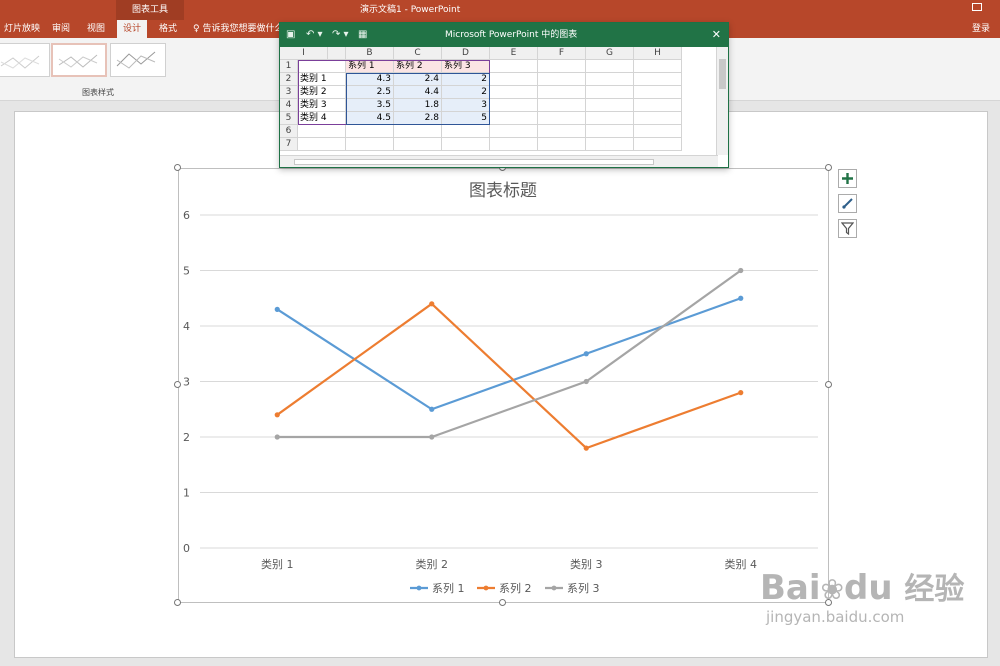 This screenshot has height=666, width=1000. I want to click on vertical-scrollbar, so click(722, 101).